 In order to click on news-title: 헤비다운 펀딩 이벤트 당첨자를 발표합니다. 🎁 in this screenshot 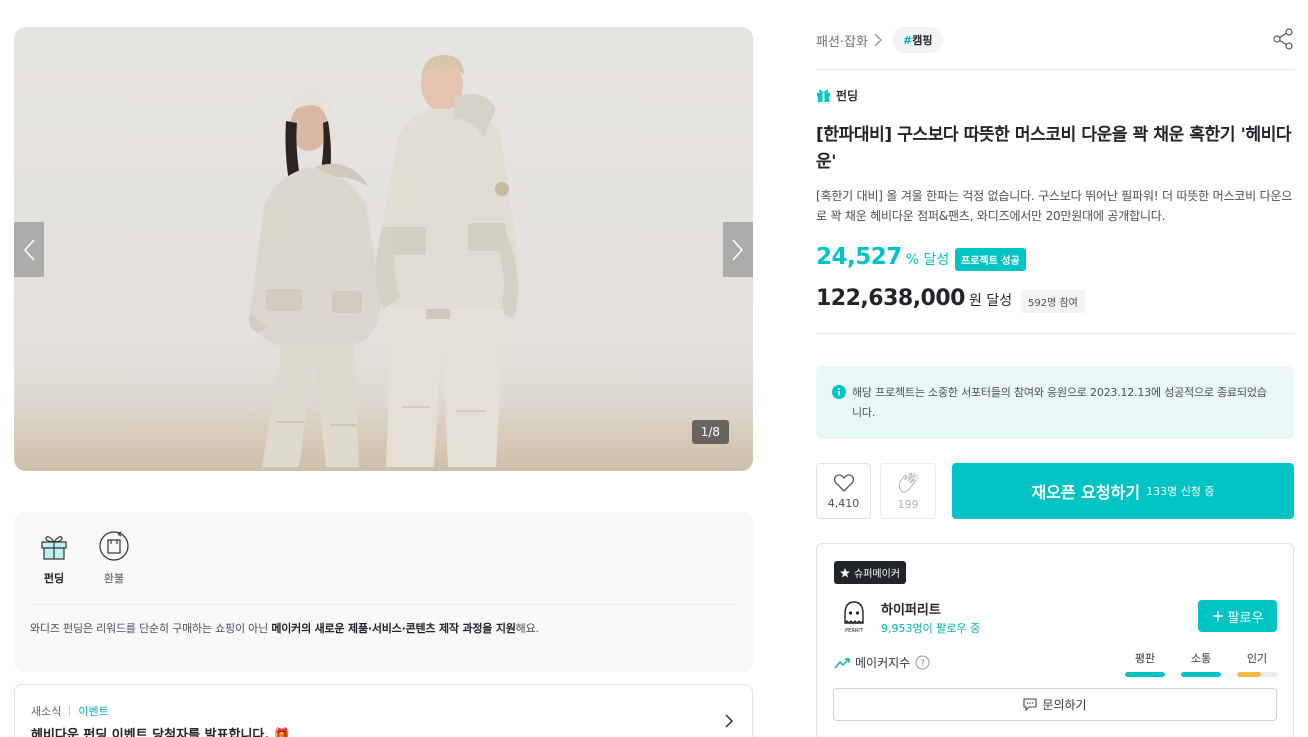, I will do `click(161, 732)`.